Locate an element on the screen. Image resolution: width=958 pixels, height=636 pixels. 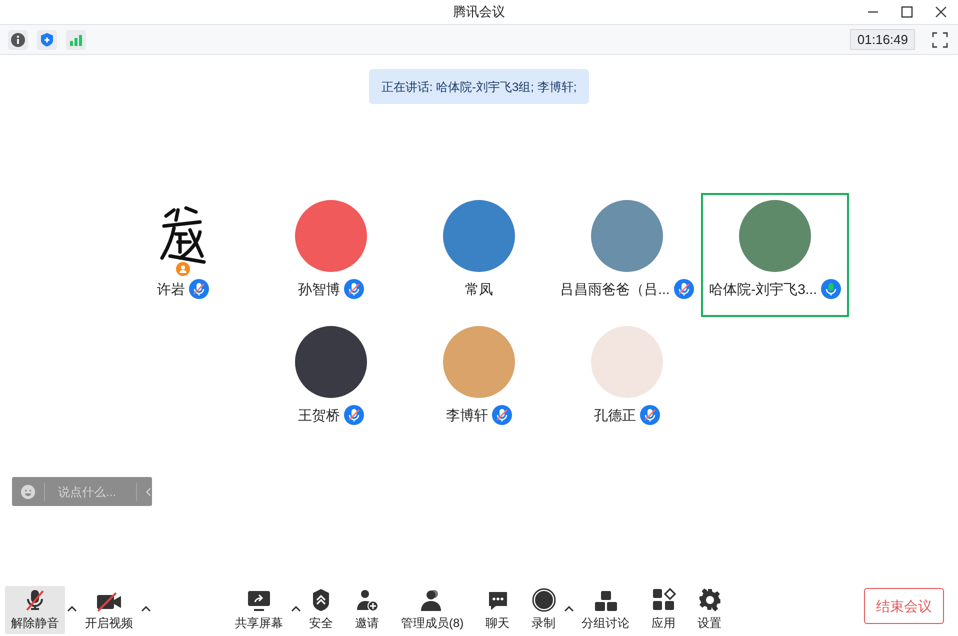
participant-name: 孔德正 is located at coordinates (615, 415).